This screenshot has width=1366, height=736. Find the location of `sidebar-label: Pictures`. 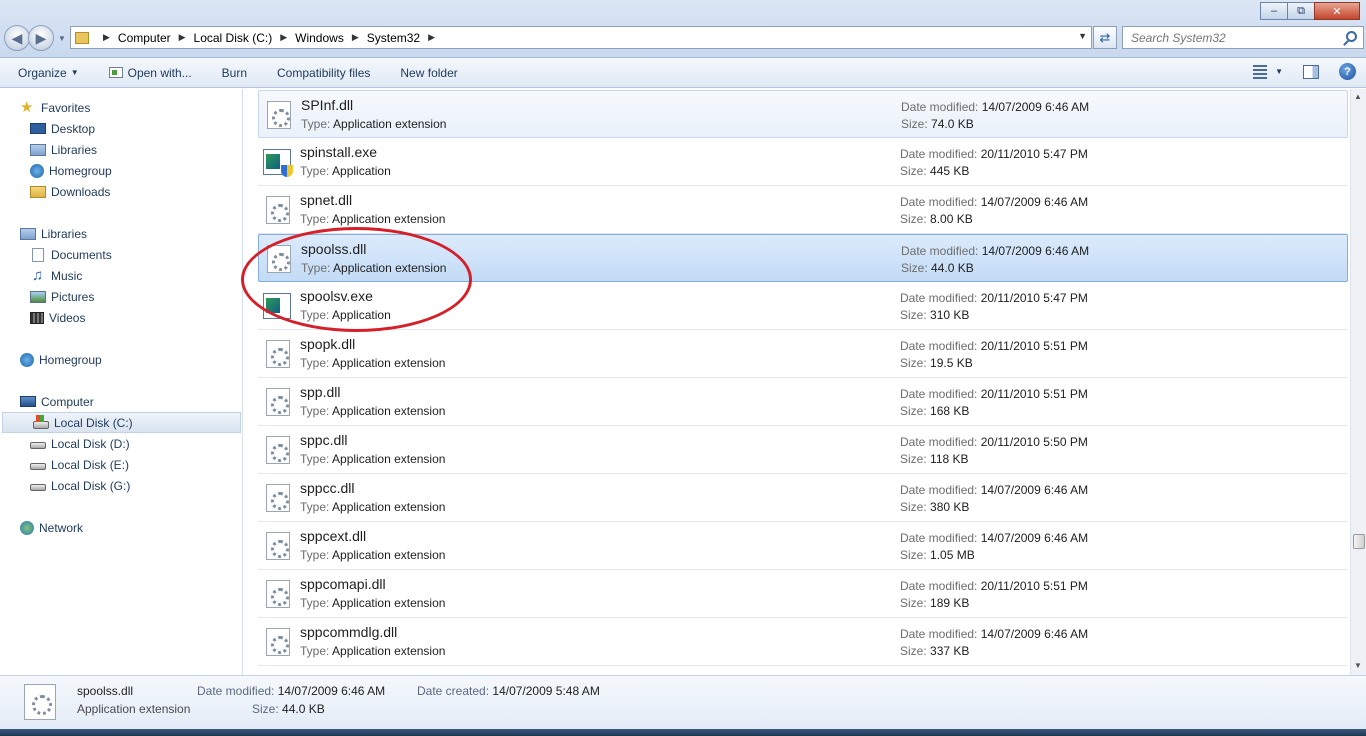

sidebar-label: Pictures is located at coordinates (73, 296).